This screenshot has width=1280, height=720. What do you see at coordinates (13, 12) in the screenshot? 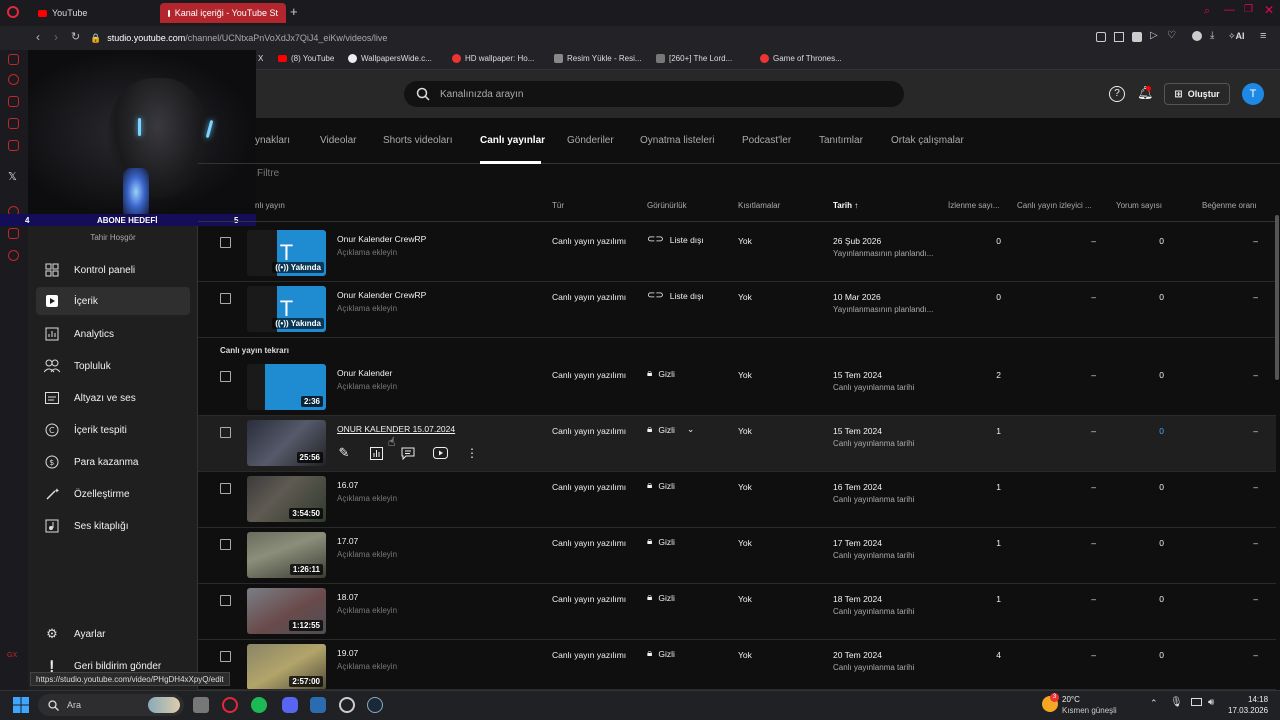
I see `opera-logo-icon` at bounding box center [13, 12].